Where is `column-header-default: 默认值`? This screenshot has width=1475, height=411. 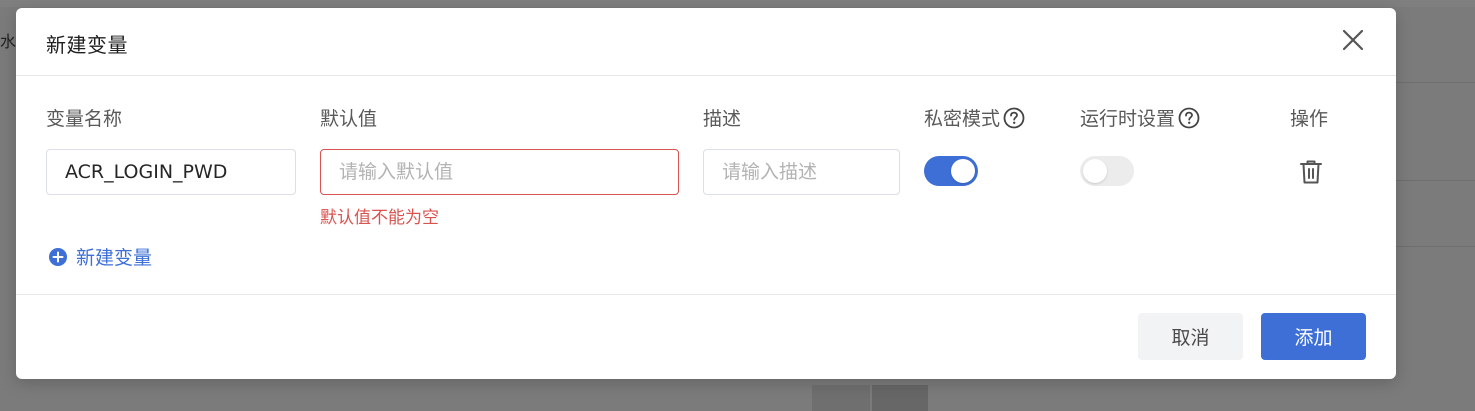 column-header-default: 默认值 is located at coordinates (348, 117).